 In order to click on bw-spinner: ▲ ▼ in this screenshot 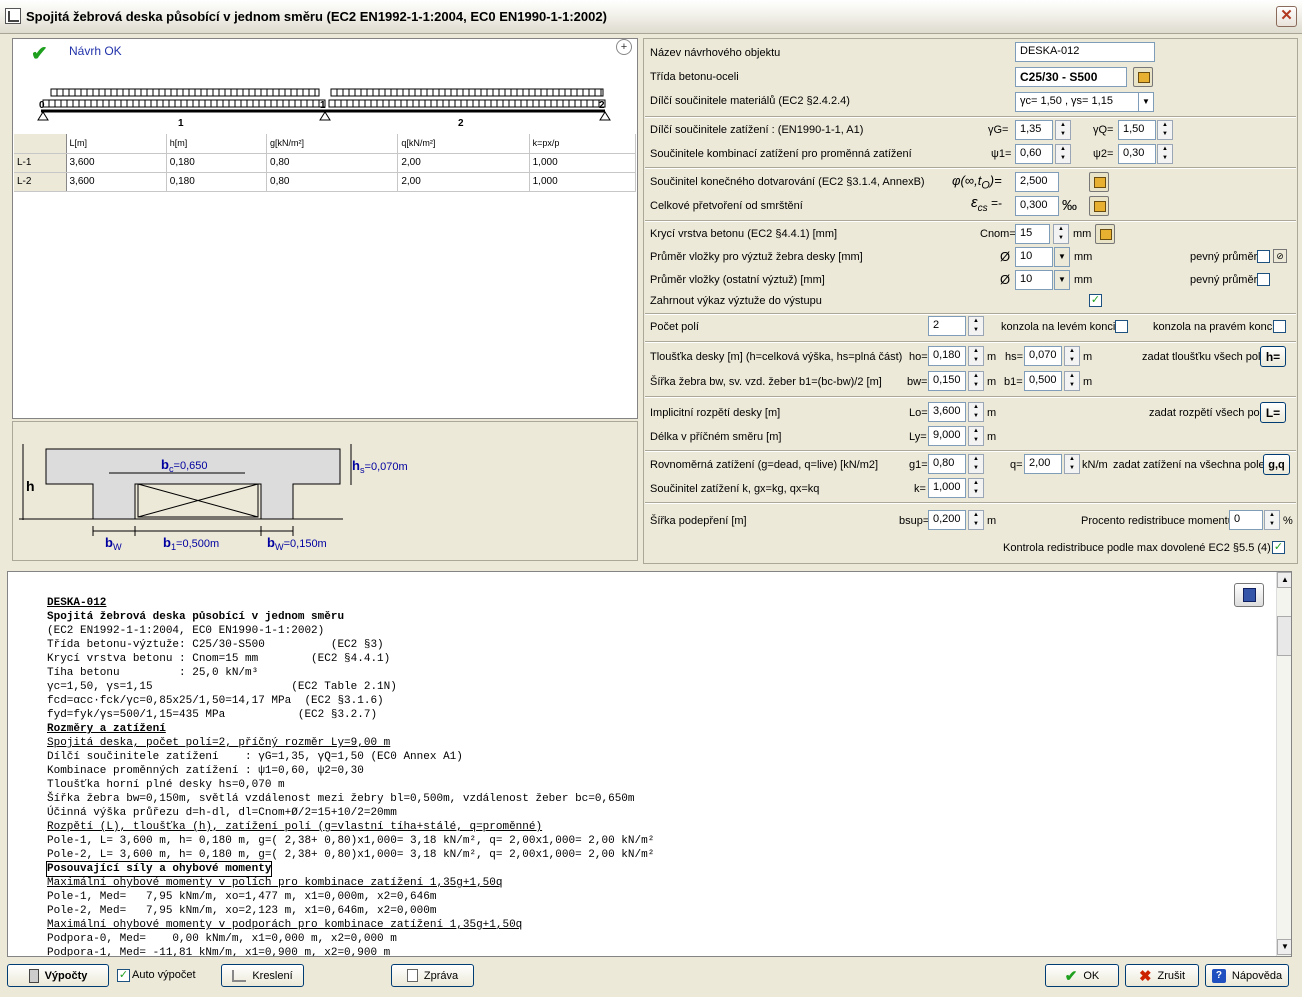, I will do `click(976, 381)`.